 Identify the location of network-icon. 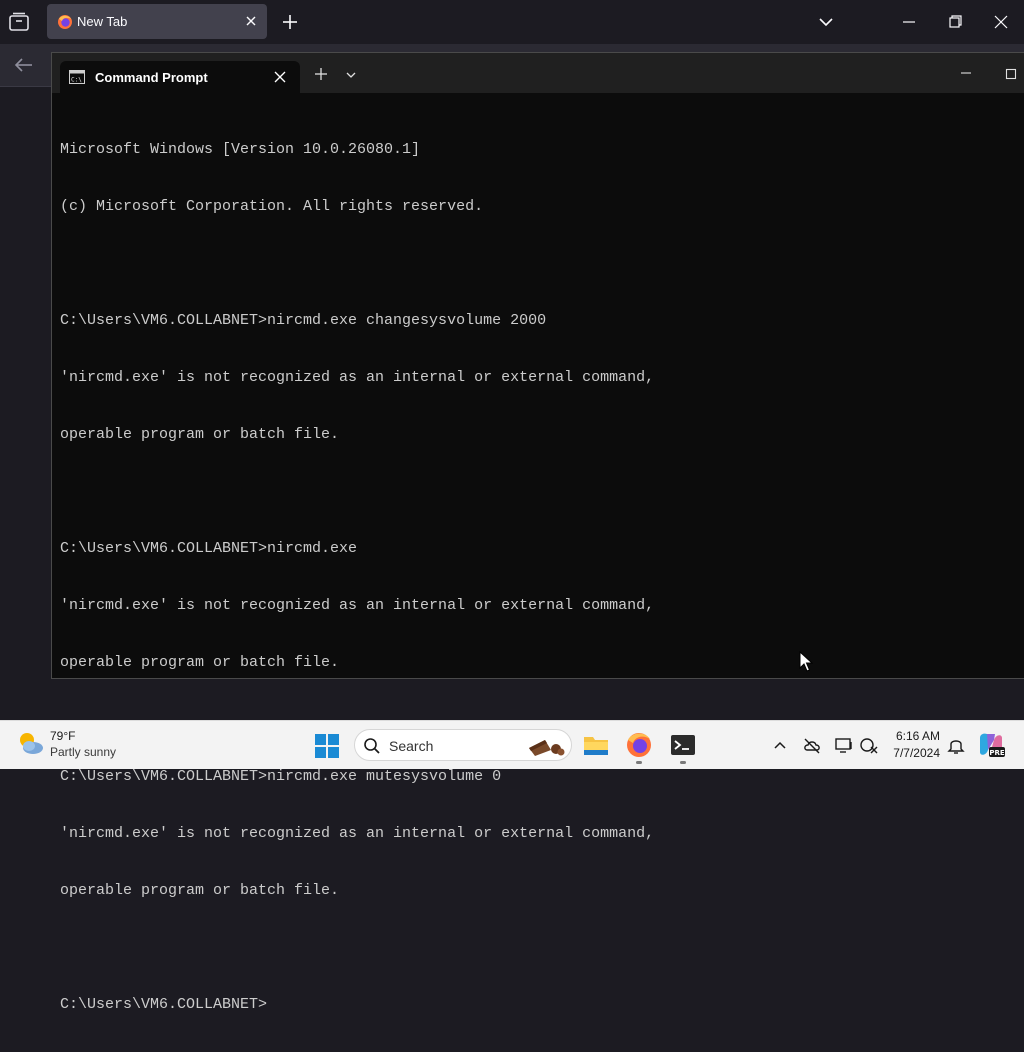
(869, 745).